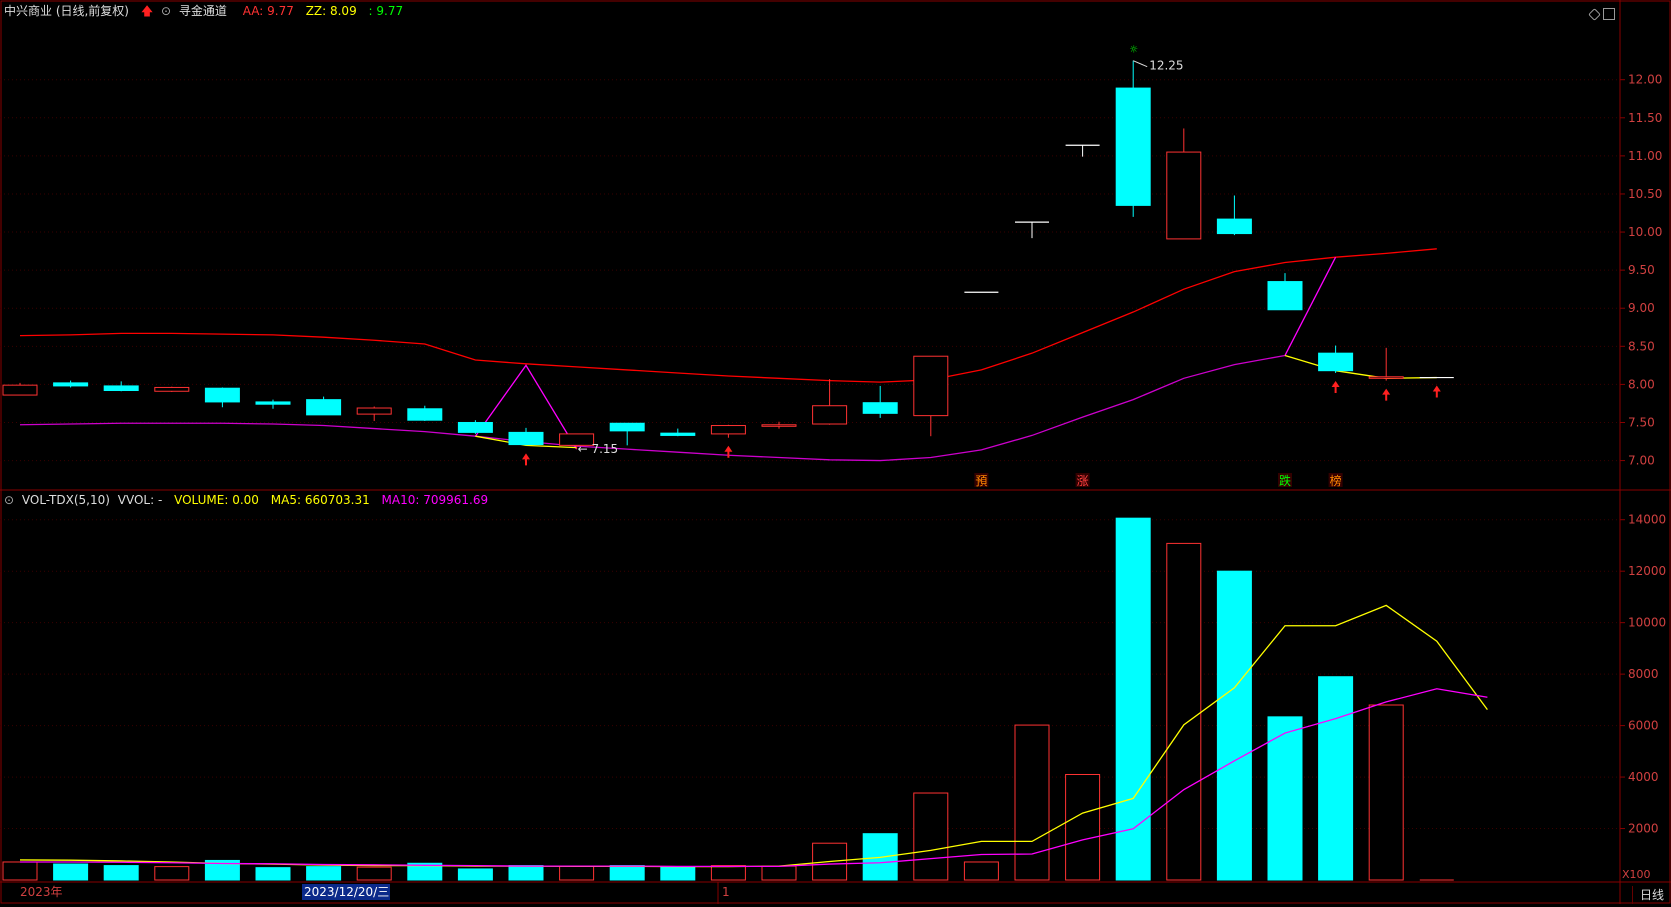 Image resolution: width=1671 pixels, height=907 pixels. What do you see at coordinates (1645, 118) in the screenshot?
I see `price-tick-label: 11.50` at bounding box center [1645, 118].